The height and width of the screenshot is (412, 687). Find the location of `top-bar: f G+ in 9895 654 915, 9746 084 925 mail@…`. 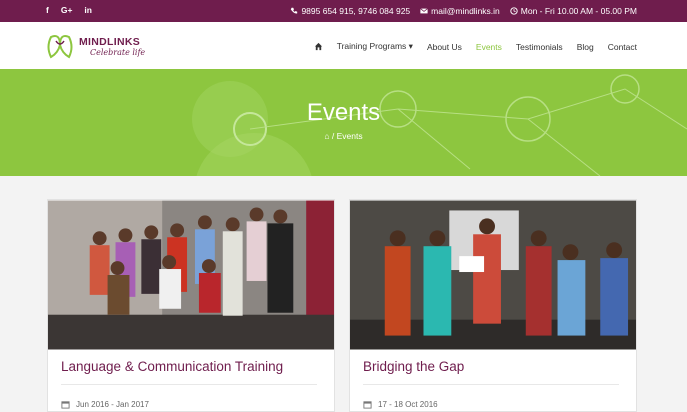

top-bar: f G+ in 9895 654 915, 9746 084 925 mail@… is located at coordinates (343, 11).